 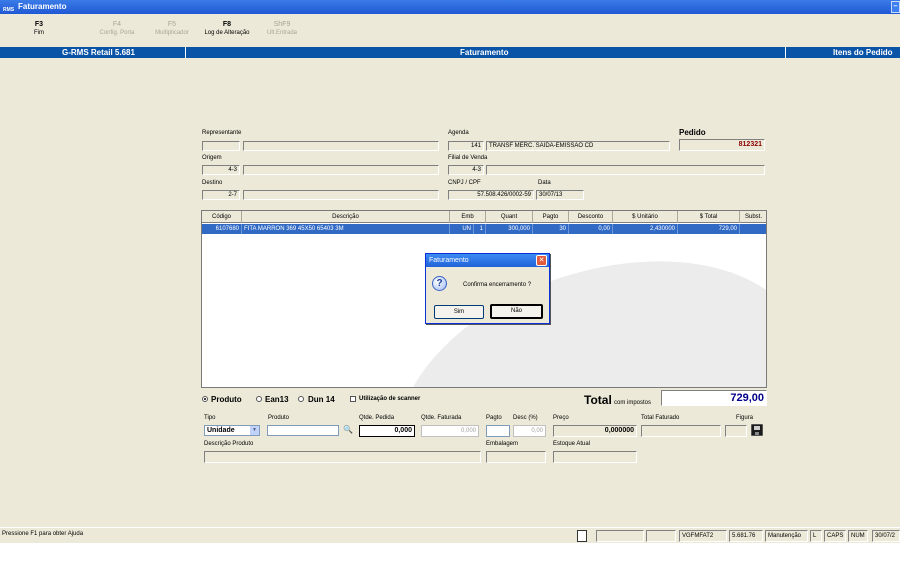 I want to click on representante-name-field, so click(x=341, y=146).